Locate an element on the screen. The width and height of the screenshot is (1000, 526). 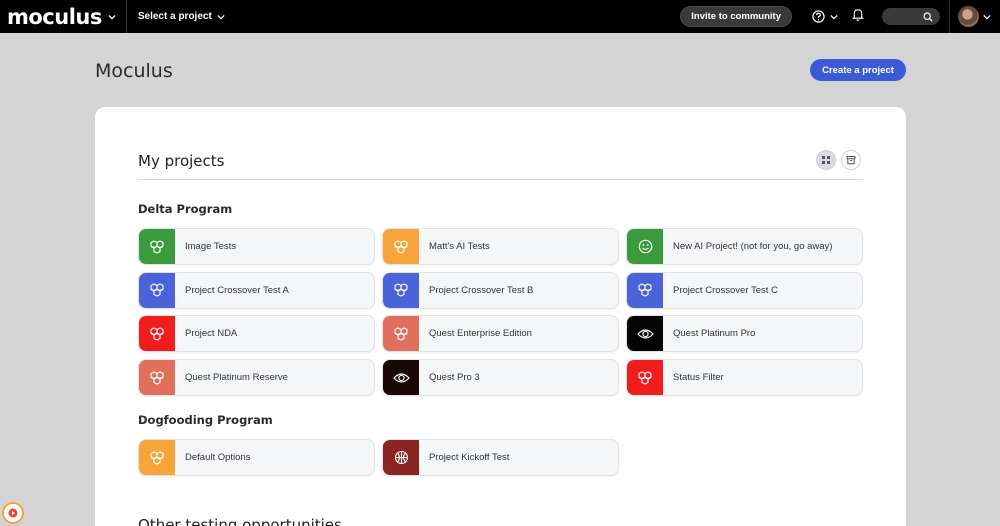
app-logo: moculus is located at coordinates (58, 16).